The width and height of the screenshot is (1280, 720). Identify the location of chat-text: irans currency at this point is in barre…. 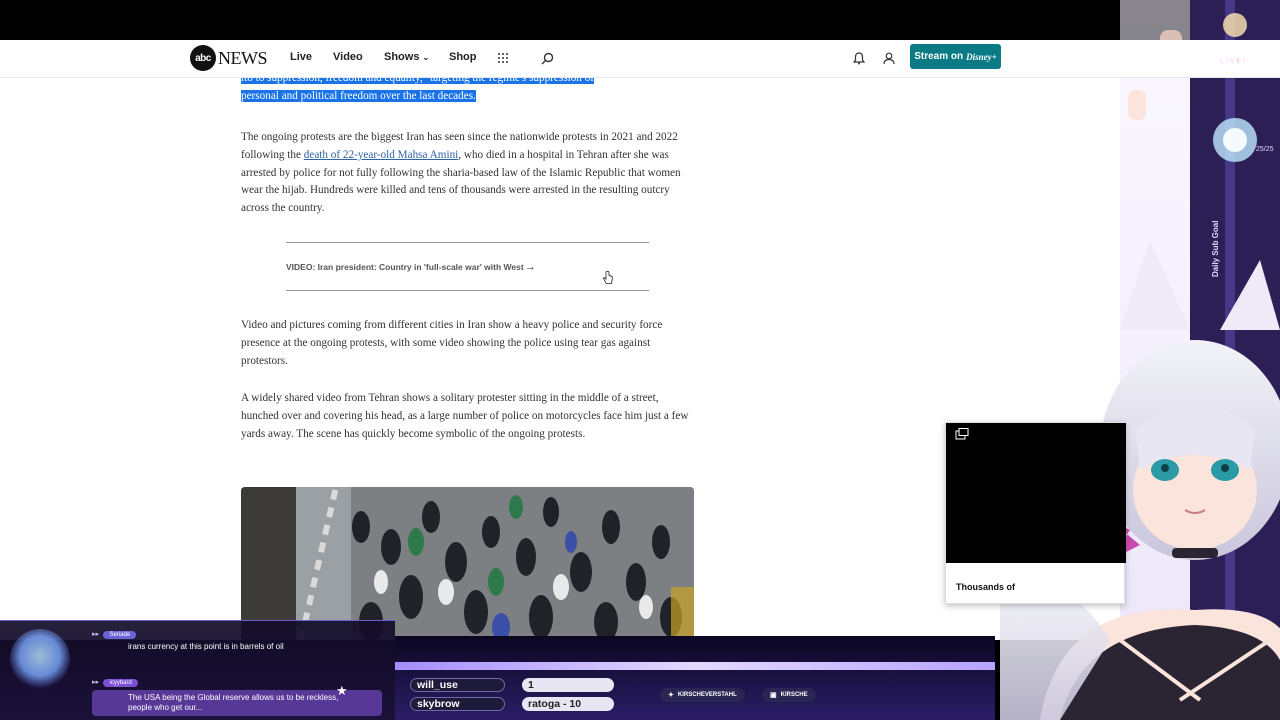
(206, 646).